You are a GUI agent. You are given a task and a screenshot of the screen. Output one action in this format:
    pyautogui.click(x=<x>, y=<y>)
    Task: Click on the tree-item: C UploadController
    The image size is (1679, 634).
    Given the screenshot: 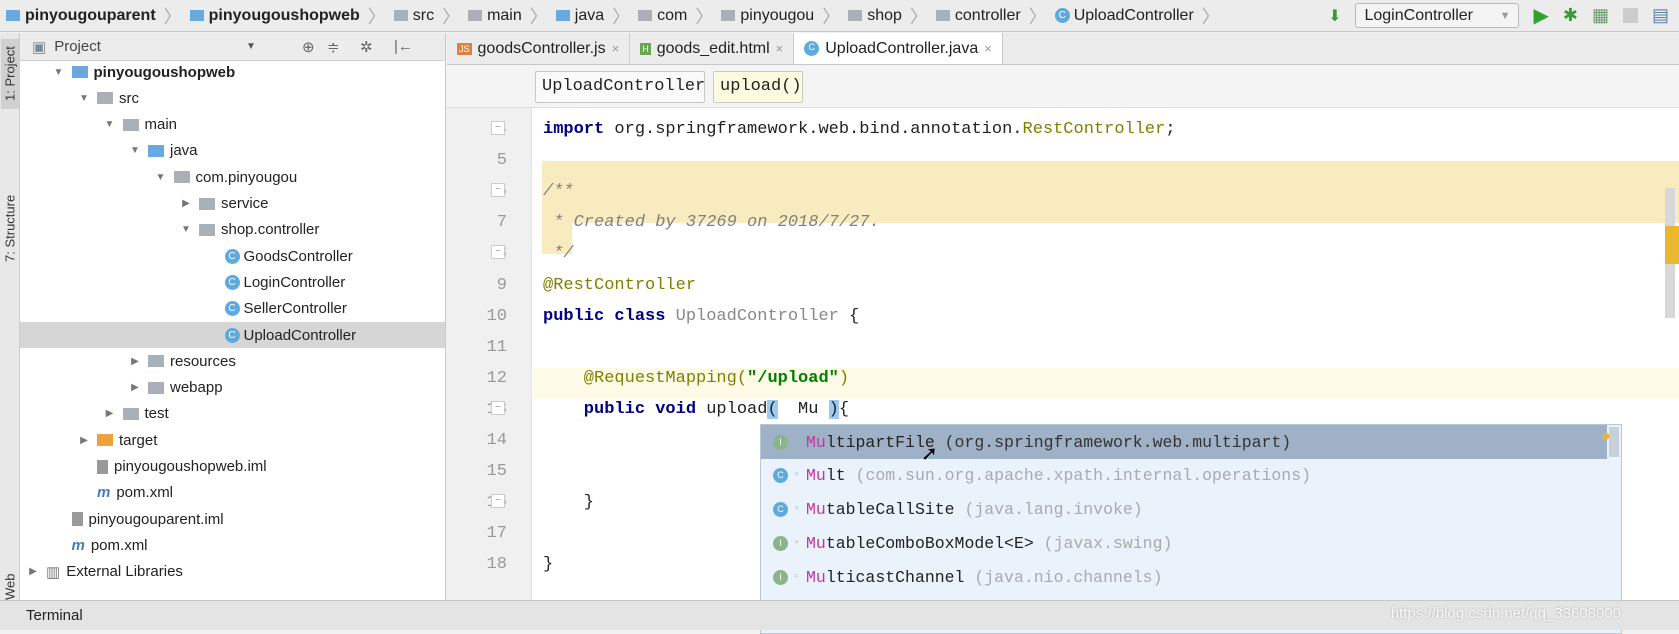 What is the action you would take?
    pyautogui.click(x=232, y=335)
    